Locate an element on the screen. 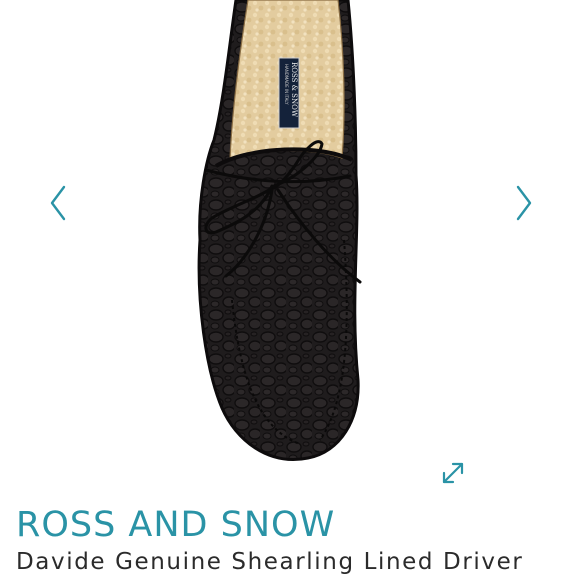 This screenshot has height=580, width=580. expand-icon is located at coordinates (453, 473).